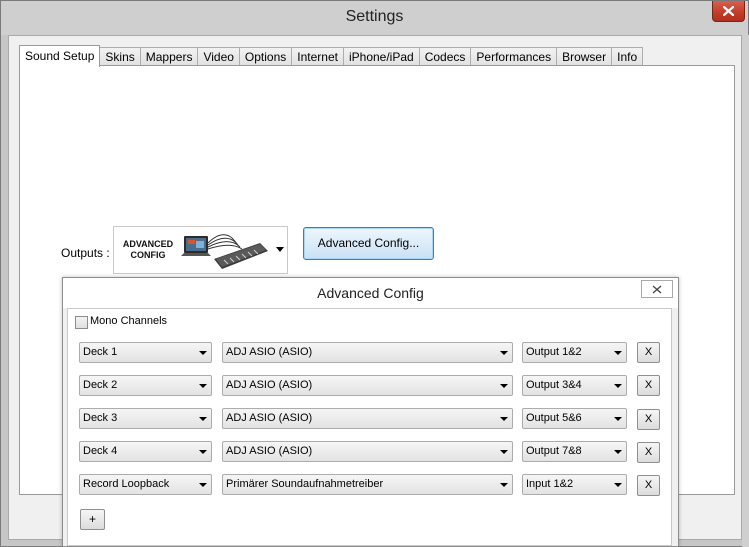  I want to click on outputs-label: Outputs :, so click(85, 253).